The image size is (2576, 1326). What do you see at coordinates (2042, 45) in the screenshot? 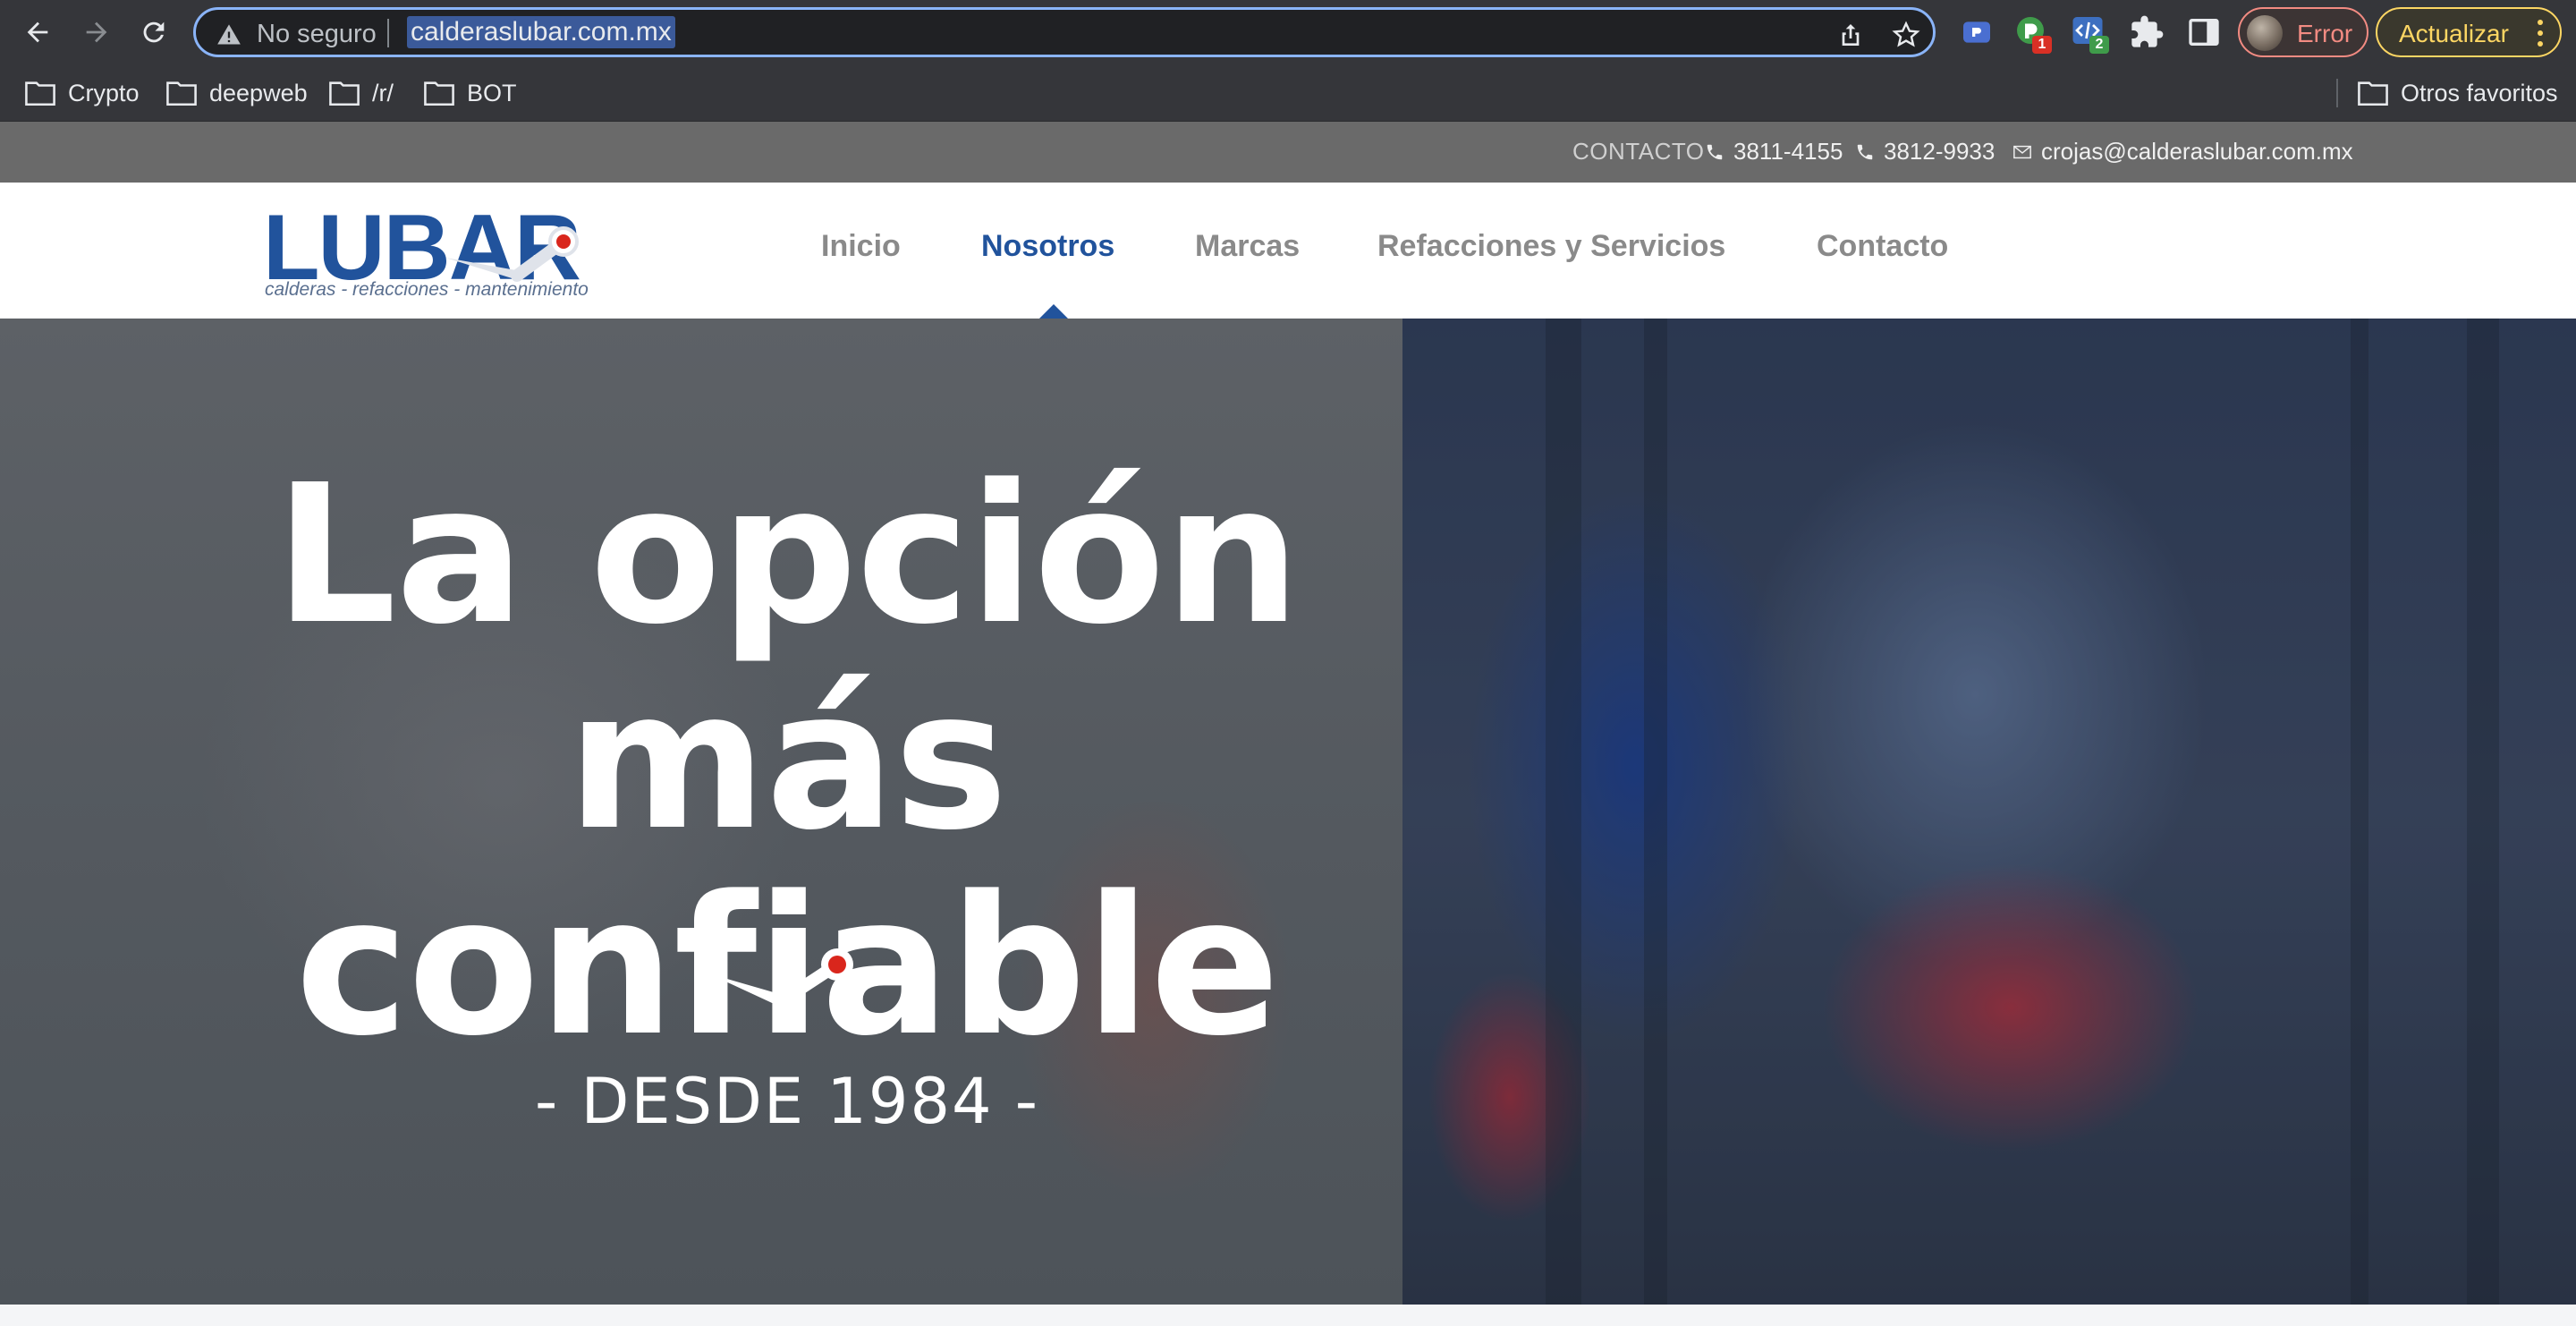
I see `extension-badge: 1` at bounding box center [2042, 45].